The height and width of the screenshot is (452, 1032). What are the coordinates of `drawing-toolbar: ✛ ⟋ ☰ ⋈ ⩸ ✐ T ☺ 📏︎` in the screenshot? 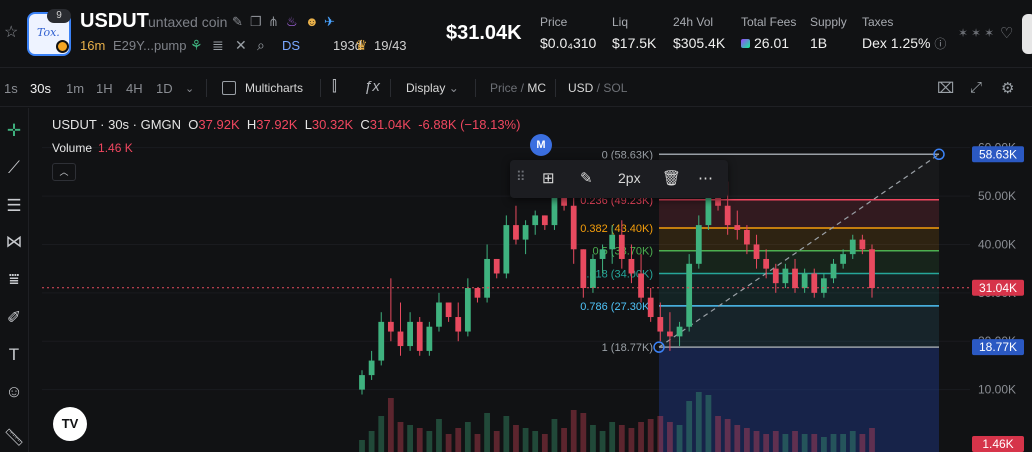 It's located at (14, 280).